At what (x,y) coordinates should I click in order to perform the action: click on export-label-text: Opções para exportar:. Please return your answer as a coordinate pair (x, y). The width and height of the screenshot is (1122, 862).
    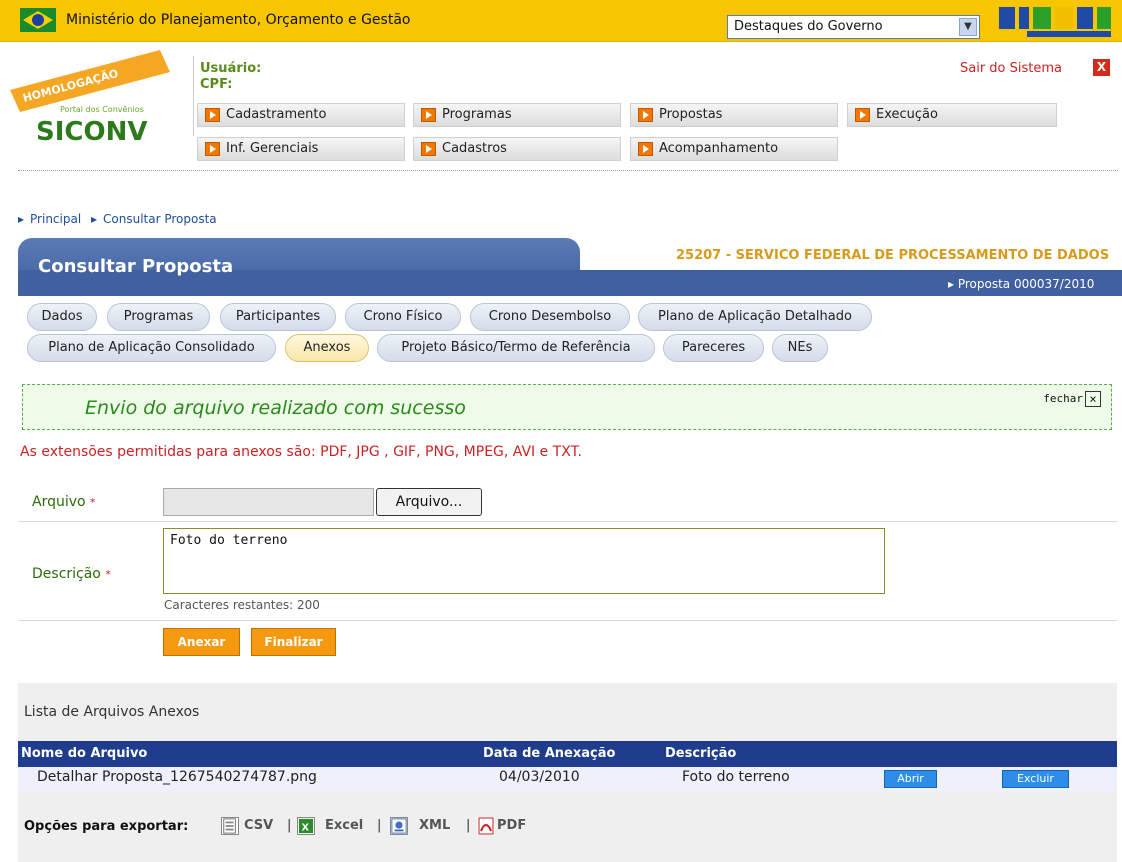
    Looking at the image, I should click on (106, 826).